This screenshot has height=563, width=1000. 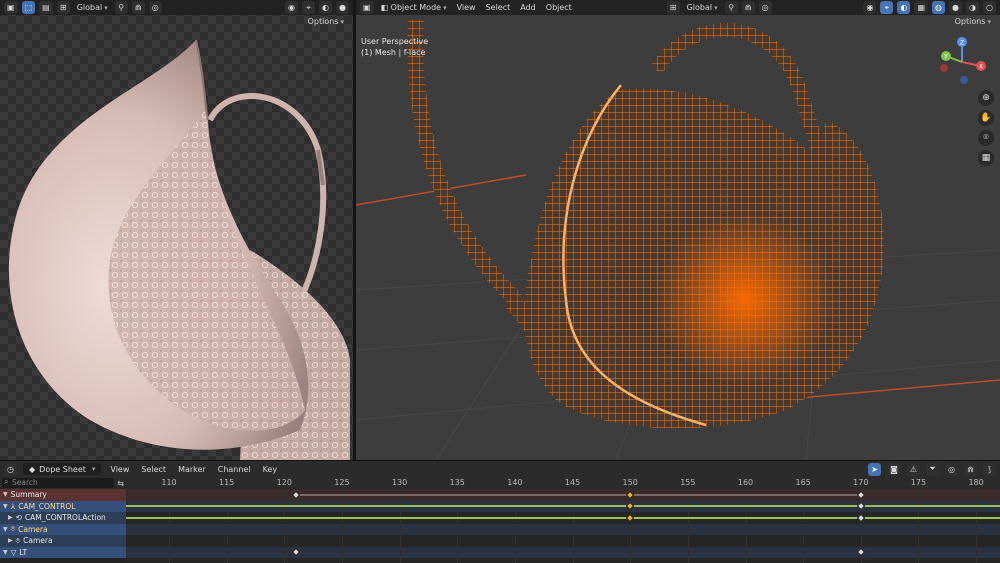 I want to click on menu-channel: Channel, so click(x=234, y=469).